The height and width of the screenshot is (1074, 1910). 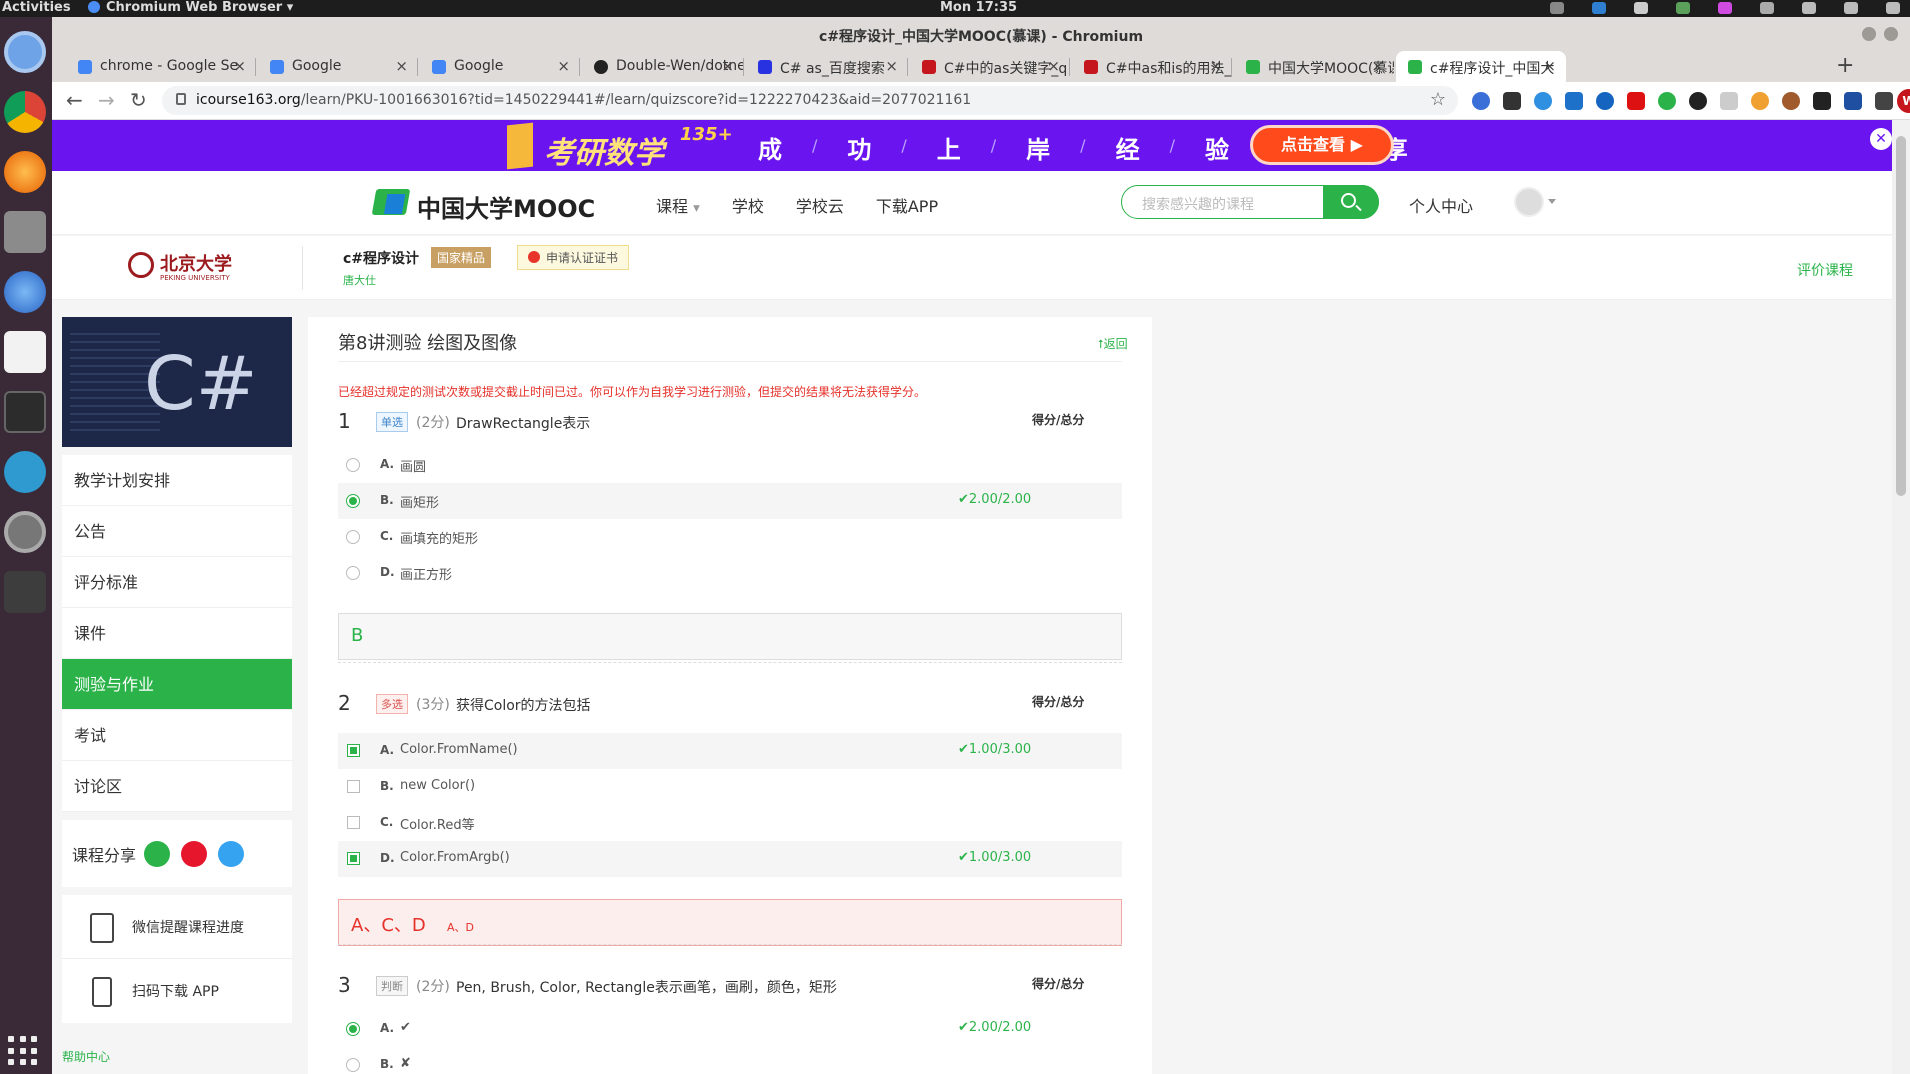 I want to click on new-tab-button: +, so click(x=1845, y=65).